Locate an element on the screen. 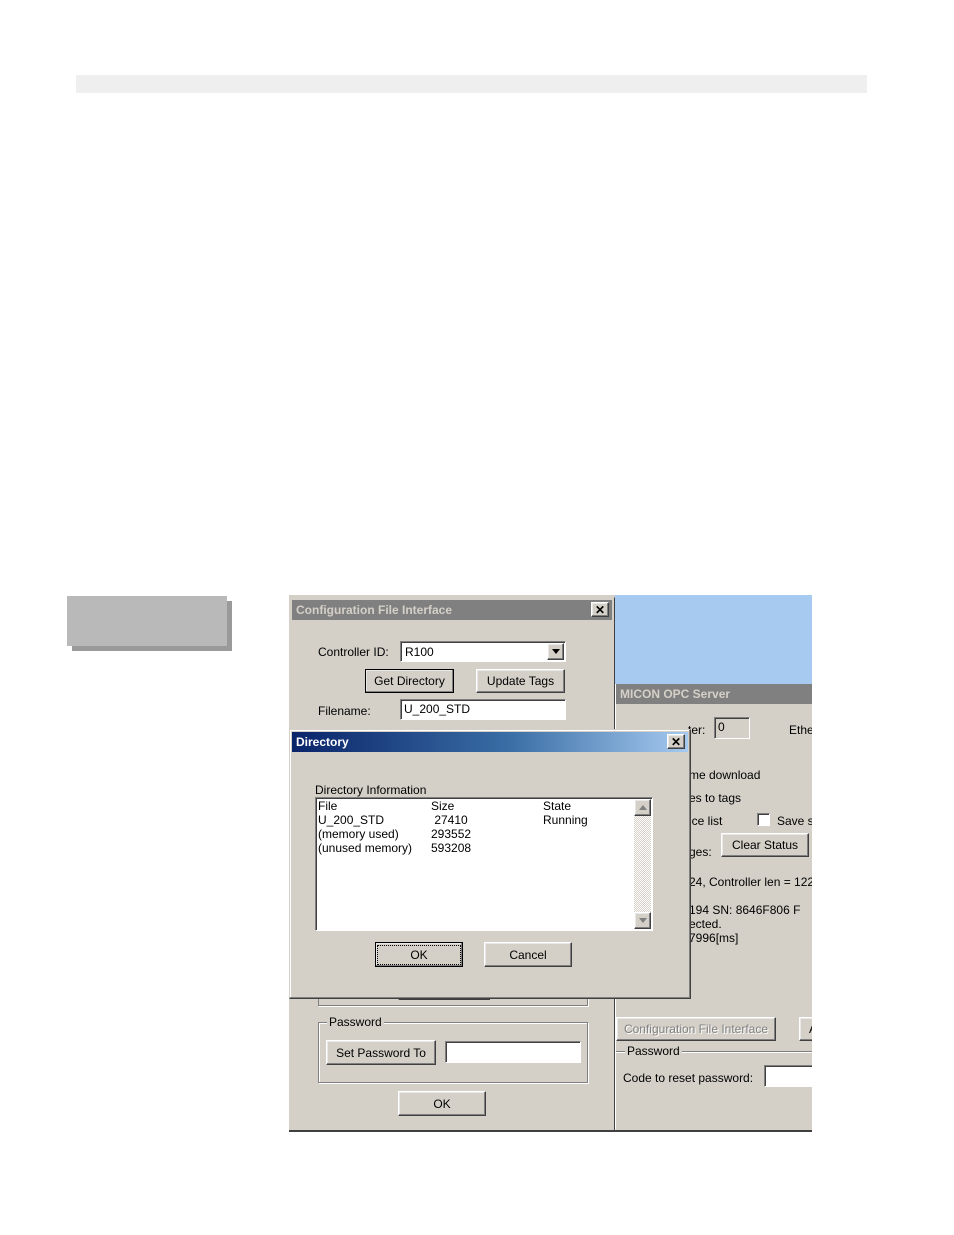  filename-label: Filename: is located at coordinates (344, 711).